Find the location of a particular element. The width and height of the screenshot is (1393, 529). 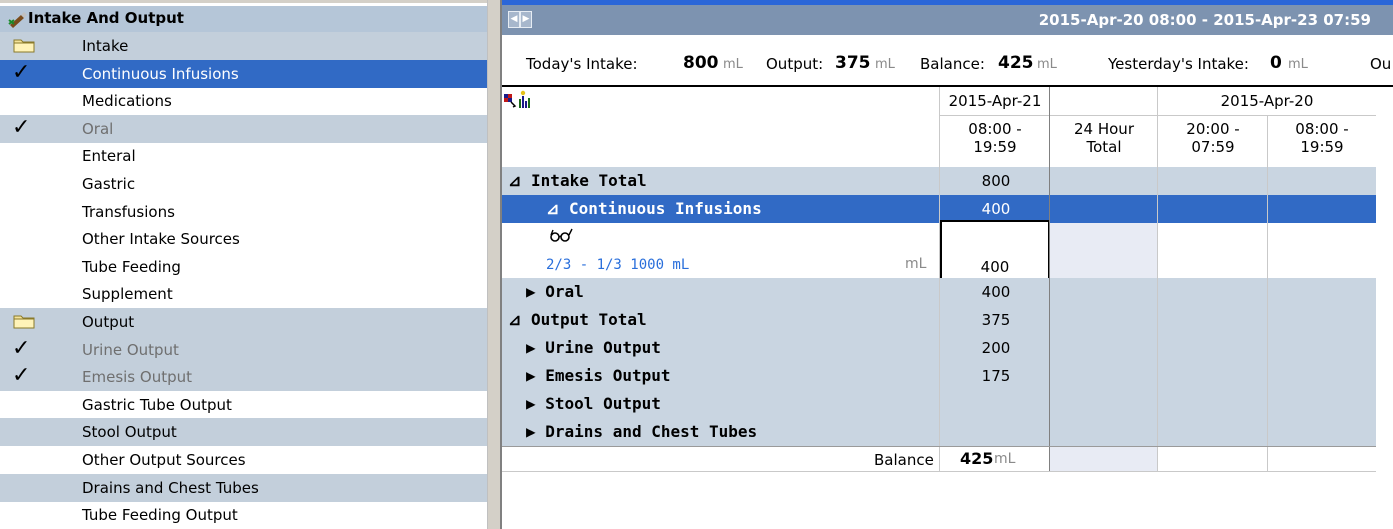

previous-range-button: ◀ is located at coordinates (514, 19).